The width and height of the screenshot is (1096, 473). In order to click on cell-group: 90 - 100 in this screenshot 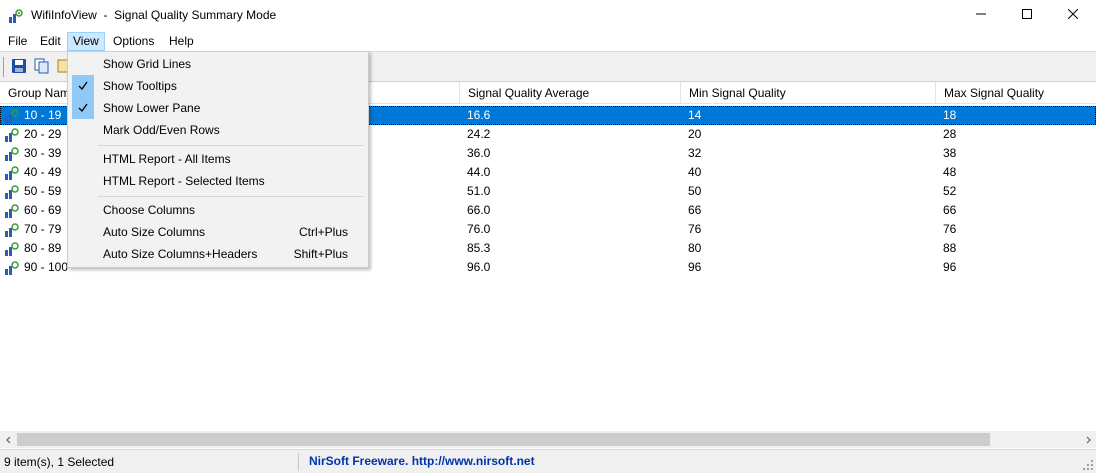, I will do `click(46, 267)`.